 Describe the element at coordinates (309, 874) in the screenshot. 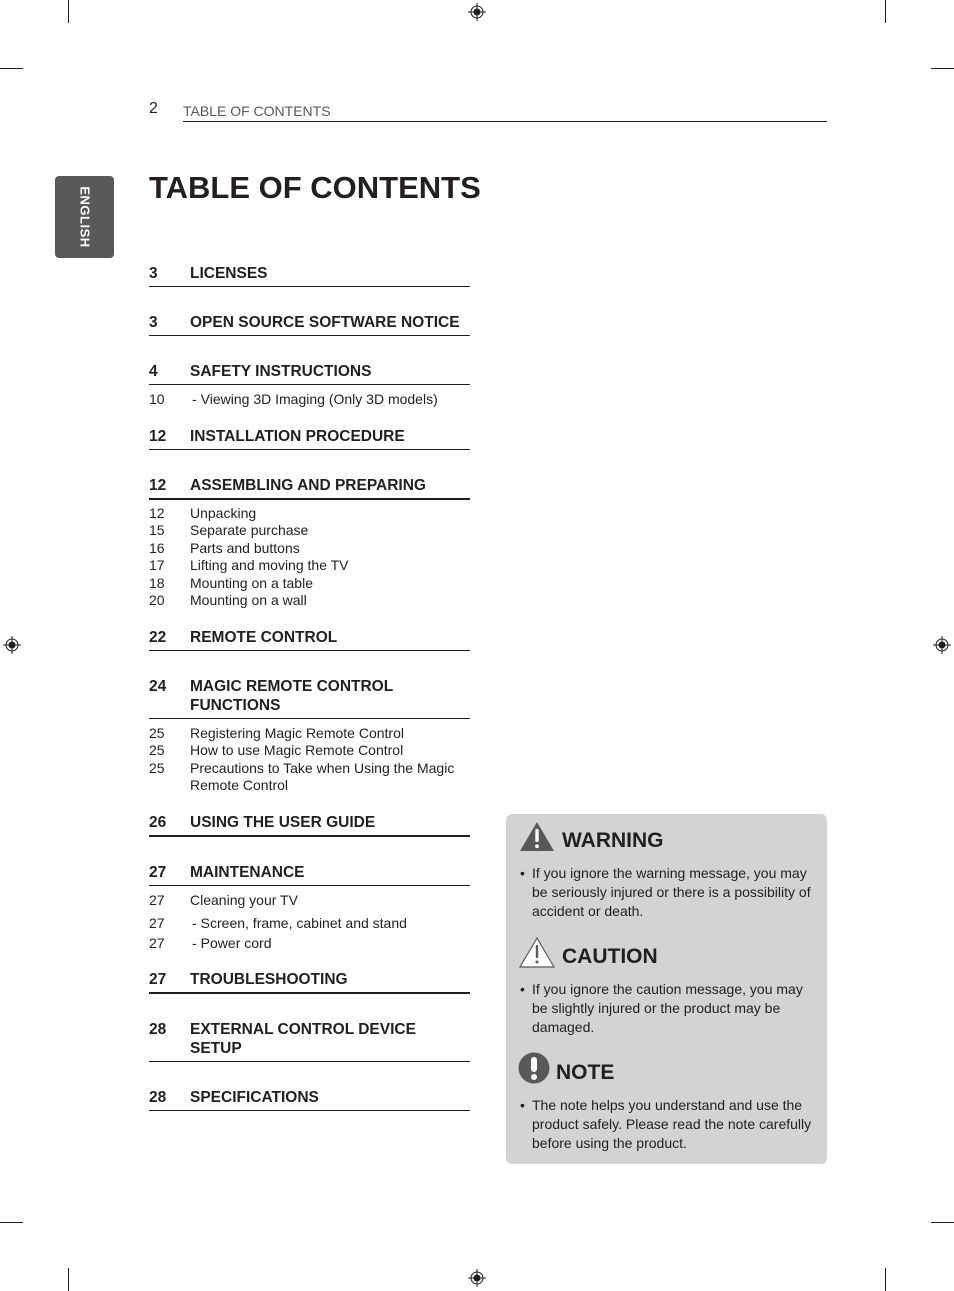

I see `toc-section: 27 MAINTENANCE` at that location.